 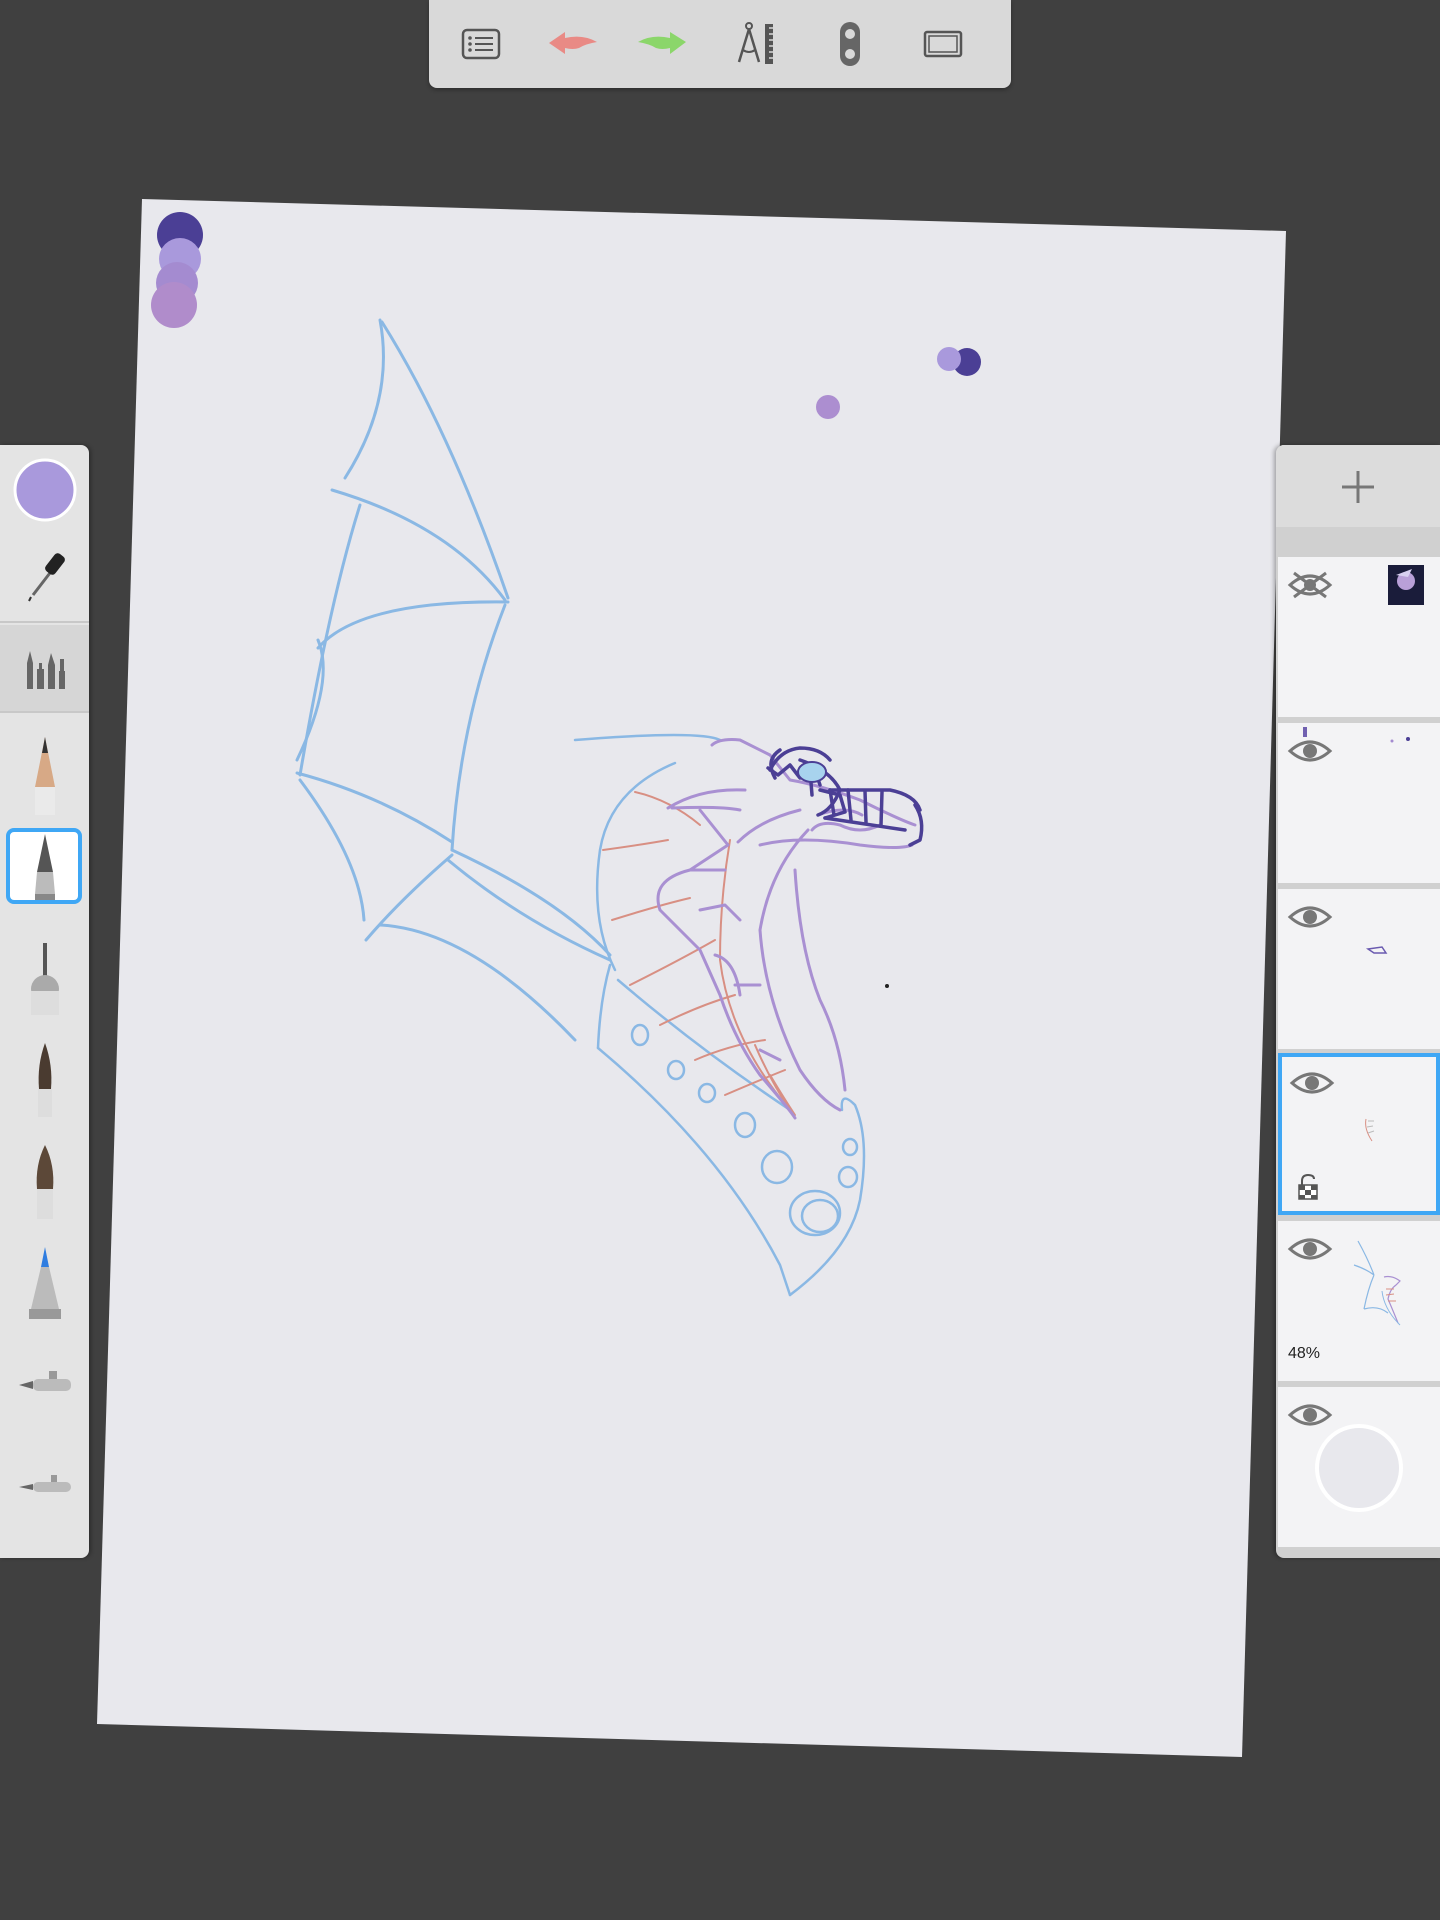 I want to click on layer-opacity-label: 48%, so click(x=1304, y=1353).